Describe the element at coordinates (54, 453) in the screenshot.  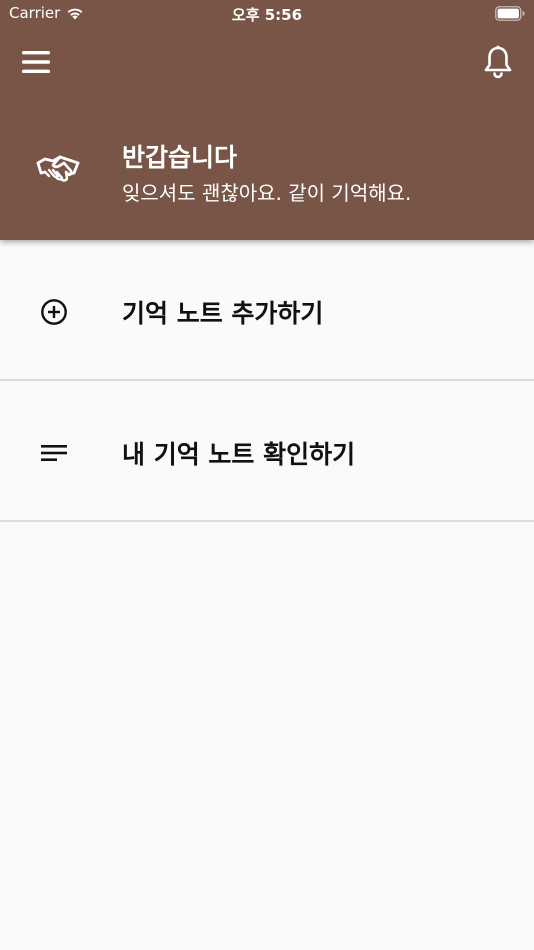
I see `list-lines-icon` at that location.